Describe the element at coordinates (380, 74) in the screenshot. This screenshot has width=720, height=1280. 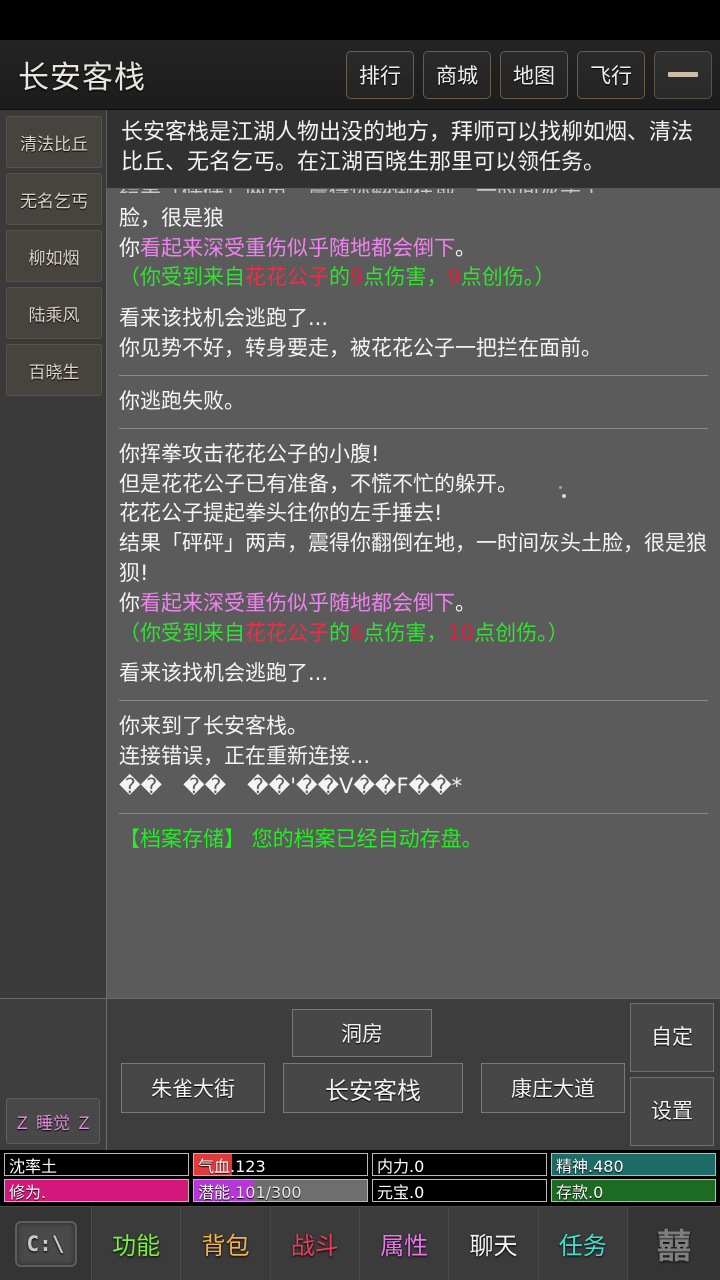
I see `nav-button-ranking: 排行` at that location.